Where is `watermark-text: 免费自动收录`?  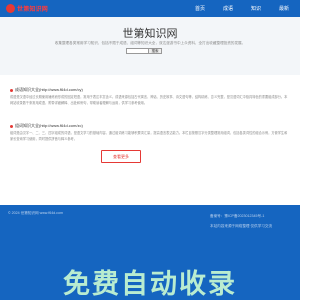 watermark-text: 免费自动收录 is located at coordinates (150, 284).